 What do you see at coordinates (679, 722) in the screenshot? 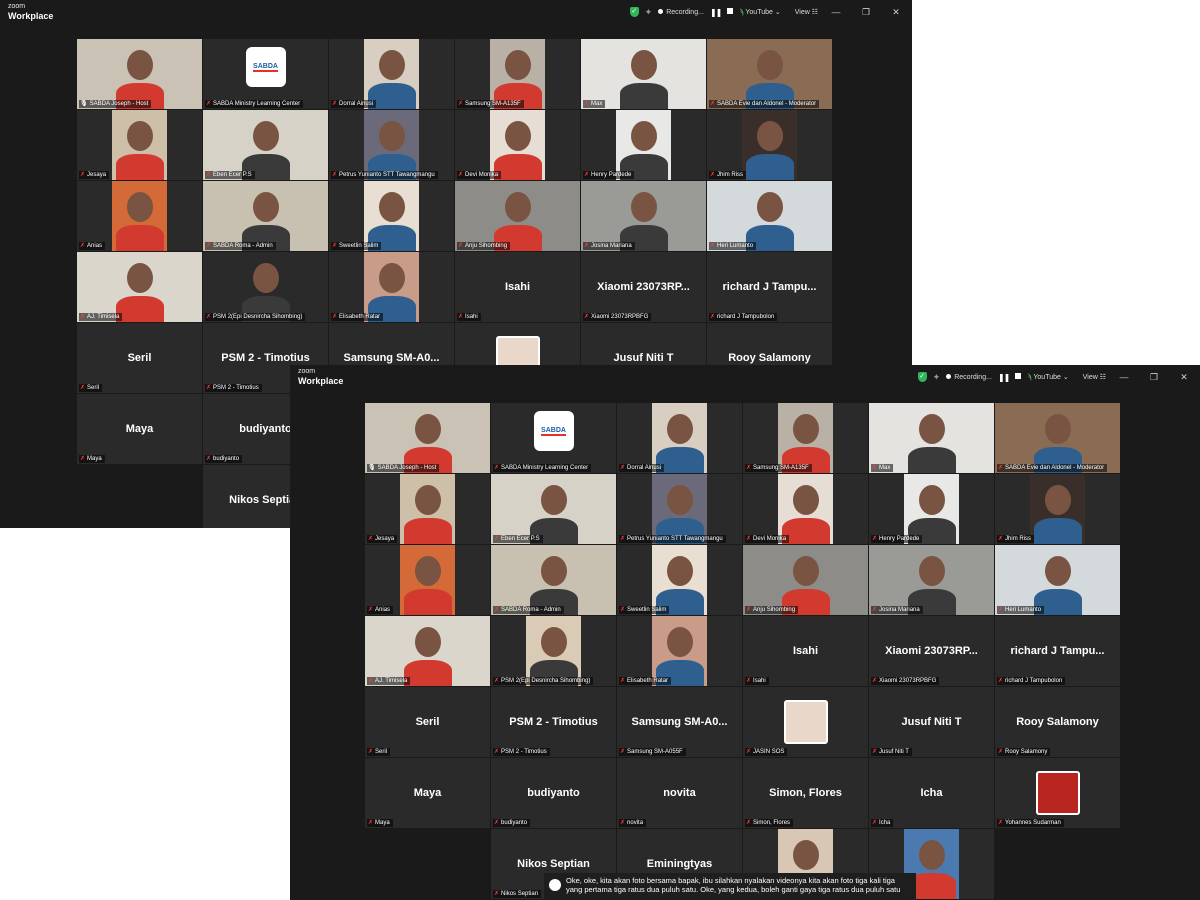
I see `participant-tile: Samsung SM-A0... ✗ Samsung SM-A055F` at bounding box center [679, 722].